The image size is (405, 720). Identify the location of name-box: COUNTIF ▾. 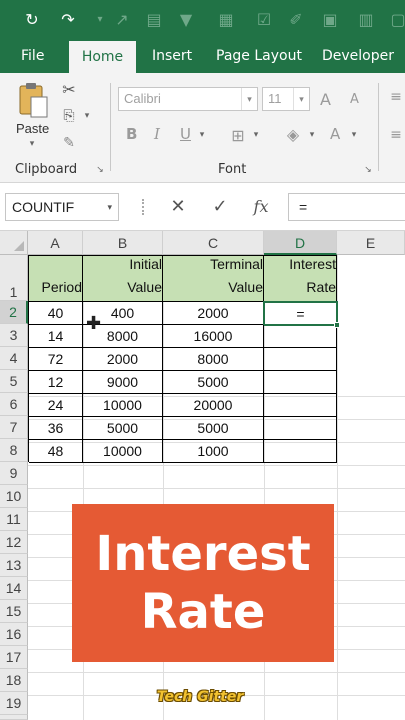
(62, 207).